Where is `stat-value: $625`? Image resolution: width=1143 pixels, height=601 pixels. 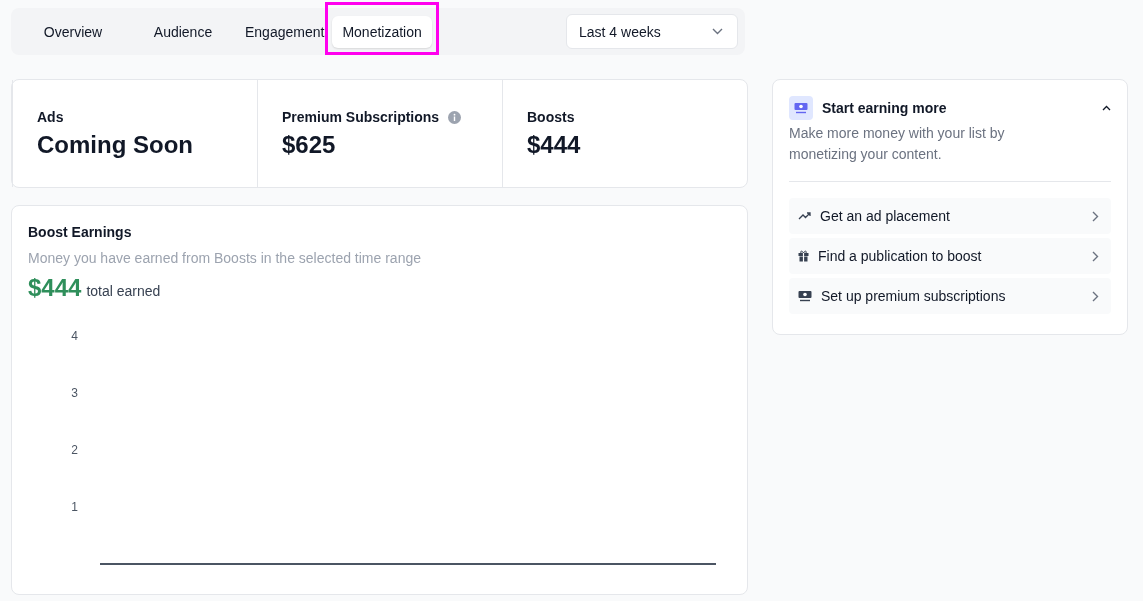 stat-value: $625 is located at coordinates (309, 145).